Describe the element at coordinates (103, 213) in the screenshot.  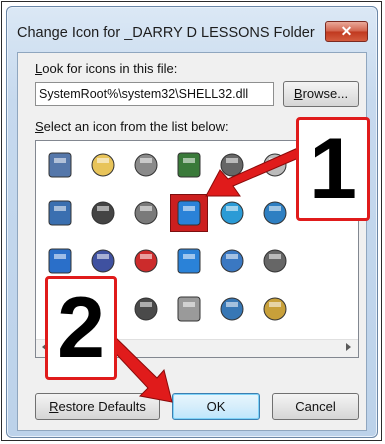
I see `network-drive-icon` at that location.